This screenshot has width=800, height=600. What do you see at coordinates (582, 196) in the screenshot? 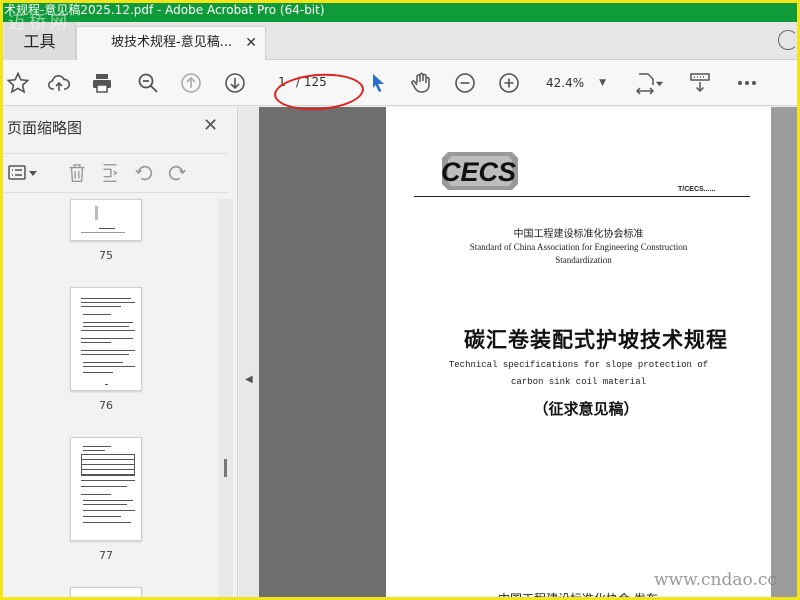
I see `header-rule` at bounding box center [582, 196].